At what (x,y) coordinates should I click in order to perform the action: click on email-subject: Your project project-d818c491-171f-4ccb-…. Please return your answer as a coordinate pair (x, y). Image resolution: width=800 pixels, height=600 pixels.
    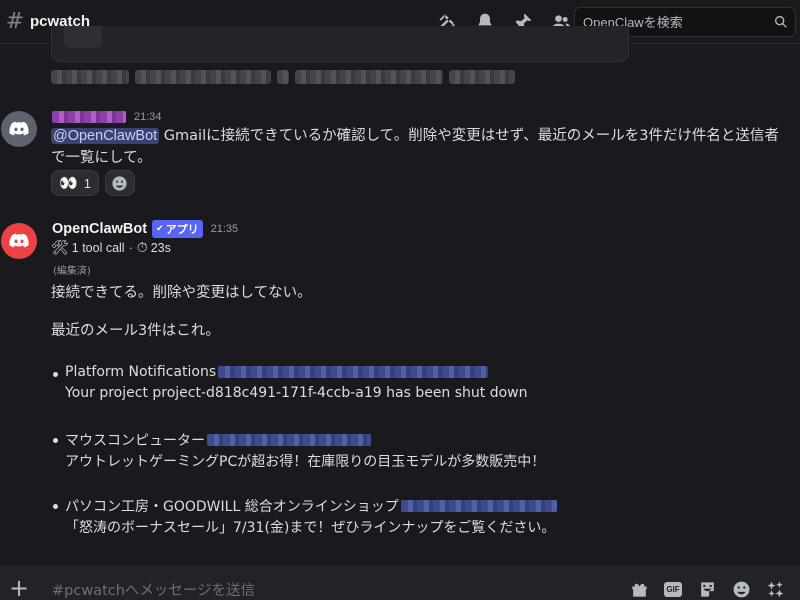
    Looking at the image, I should click on (296, 393).